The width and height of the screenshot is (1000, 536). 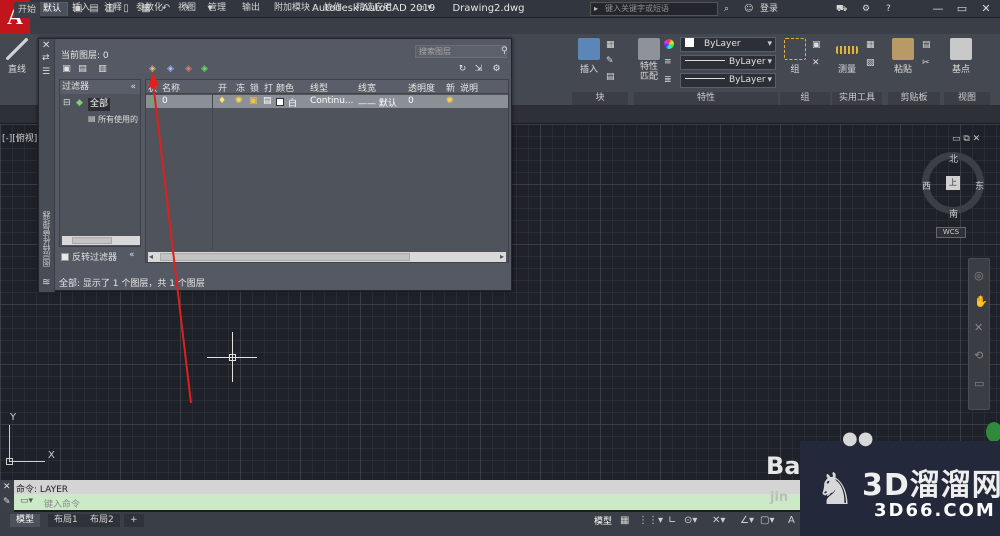 What do you see at coordinates (747, 520) in the screenshot?
I see `object-snap-tracking-icon: ∠▾` at bounding box center [747, 520].